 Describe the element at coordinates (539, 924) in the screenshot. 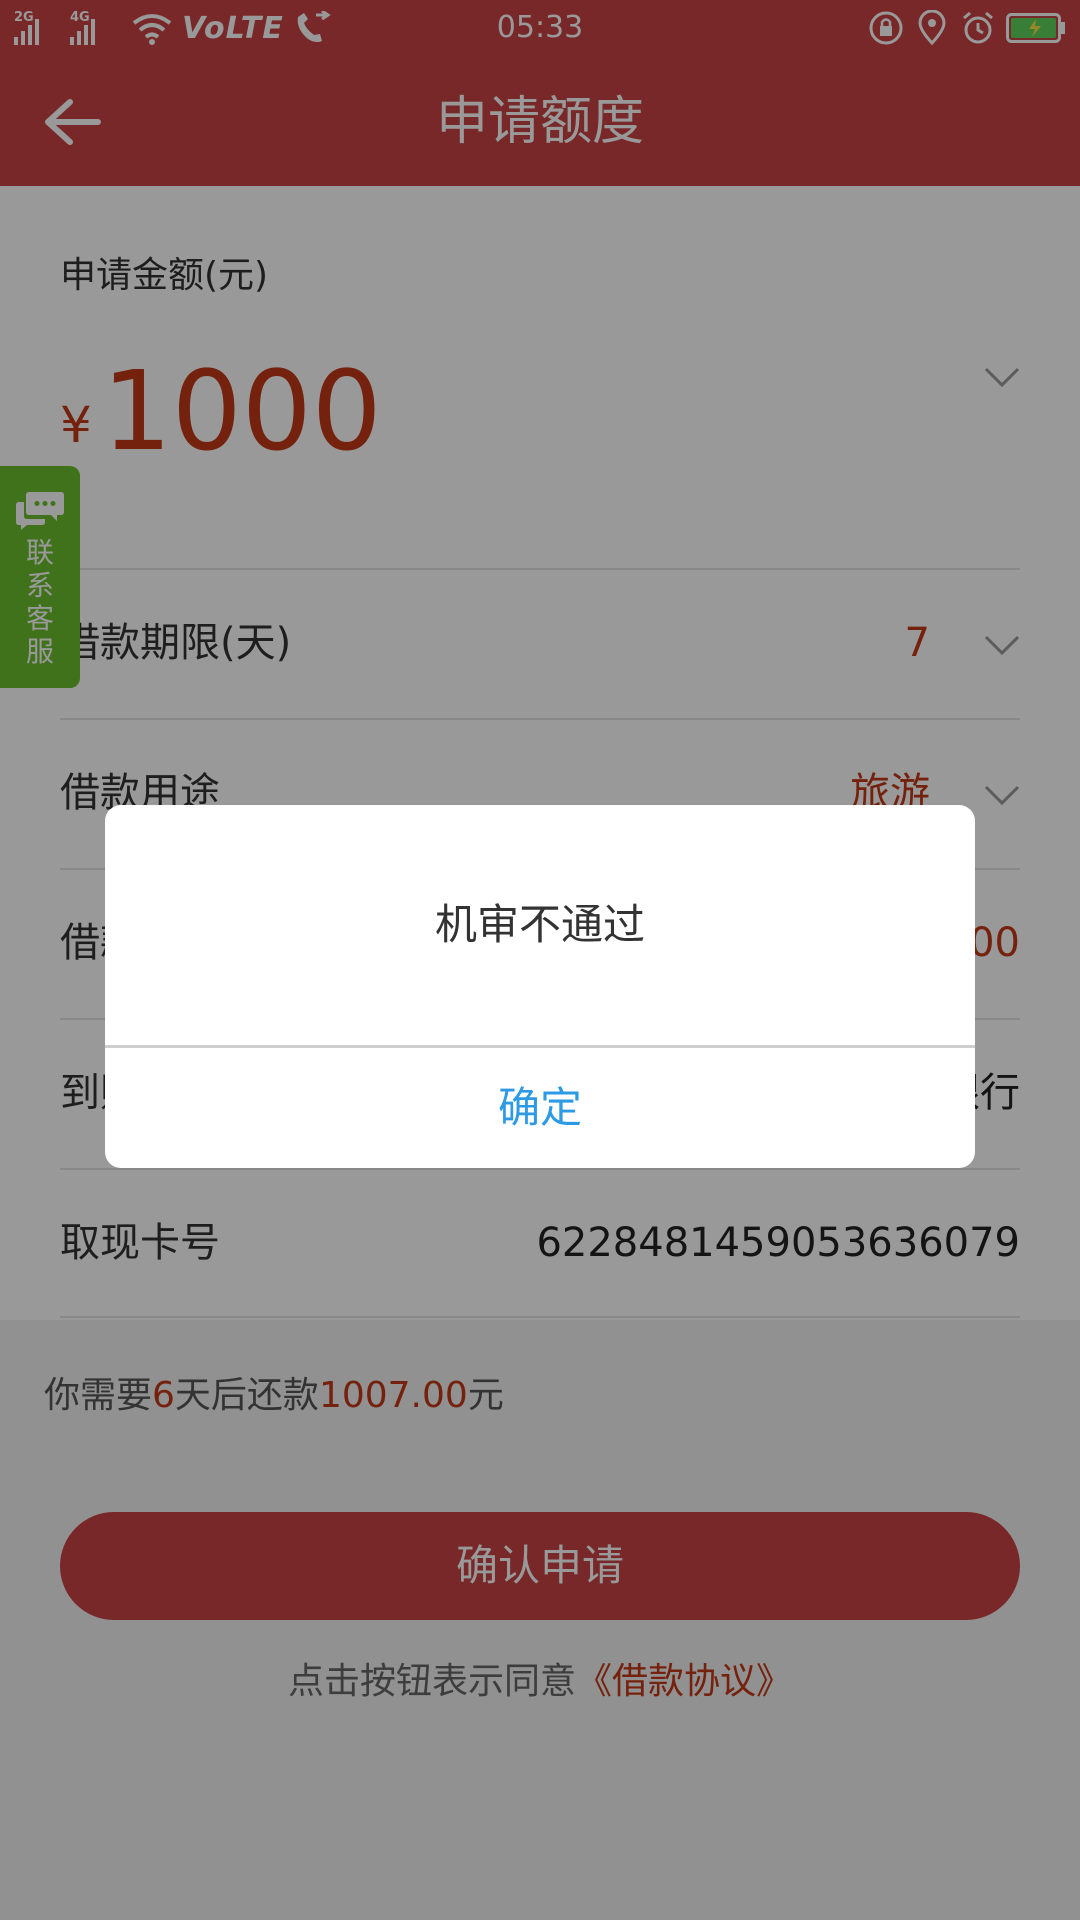

I see `dialog-message: 机审不通过` at that location.